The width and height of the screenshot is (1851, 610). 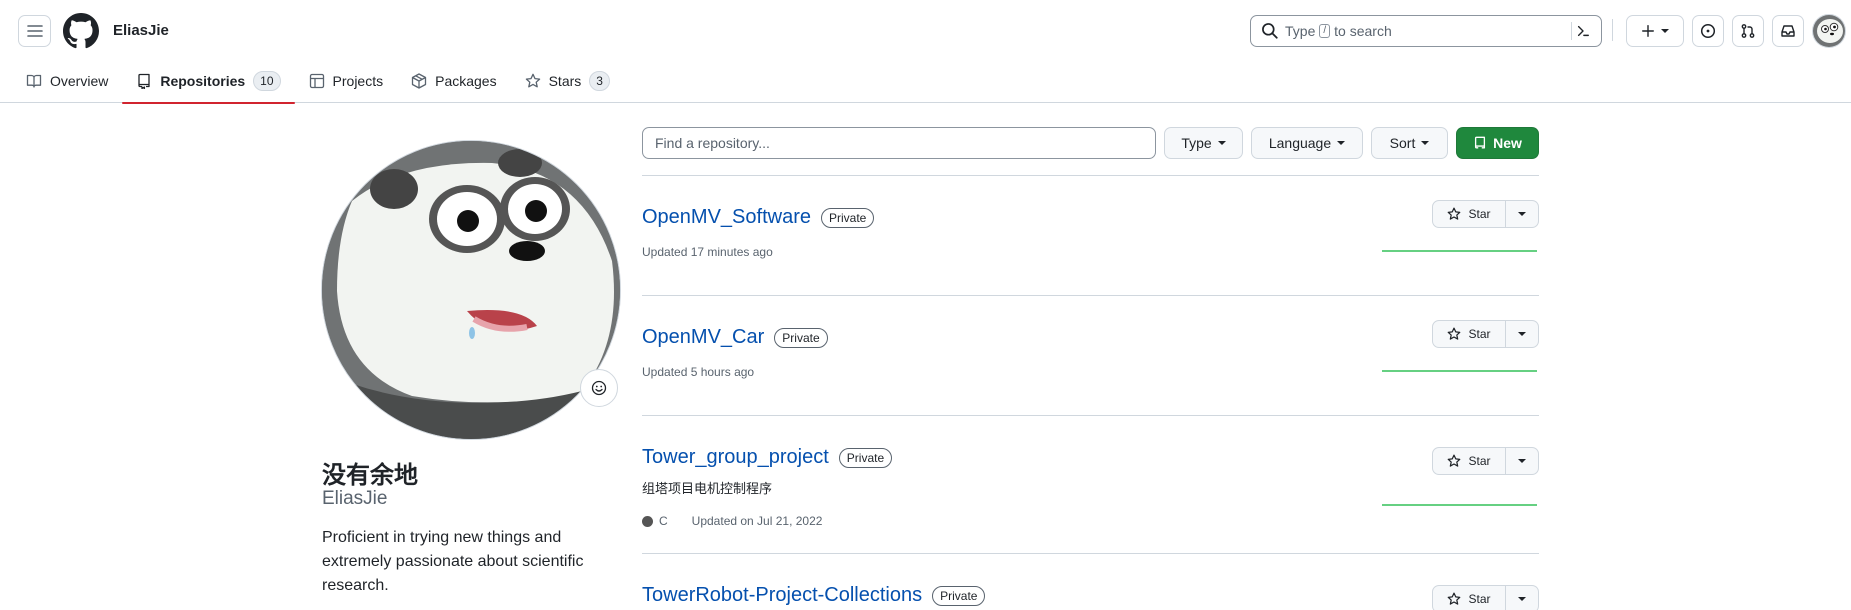 What do you see at coordinates (1402, 143) in the screenshot?
I see `sort-label: Sort` at bounding box center [1402, 143].